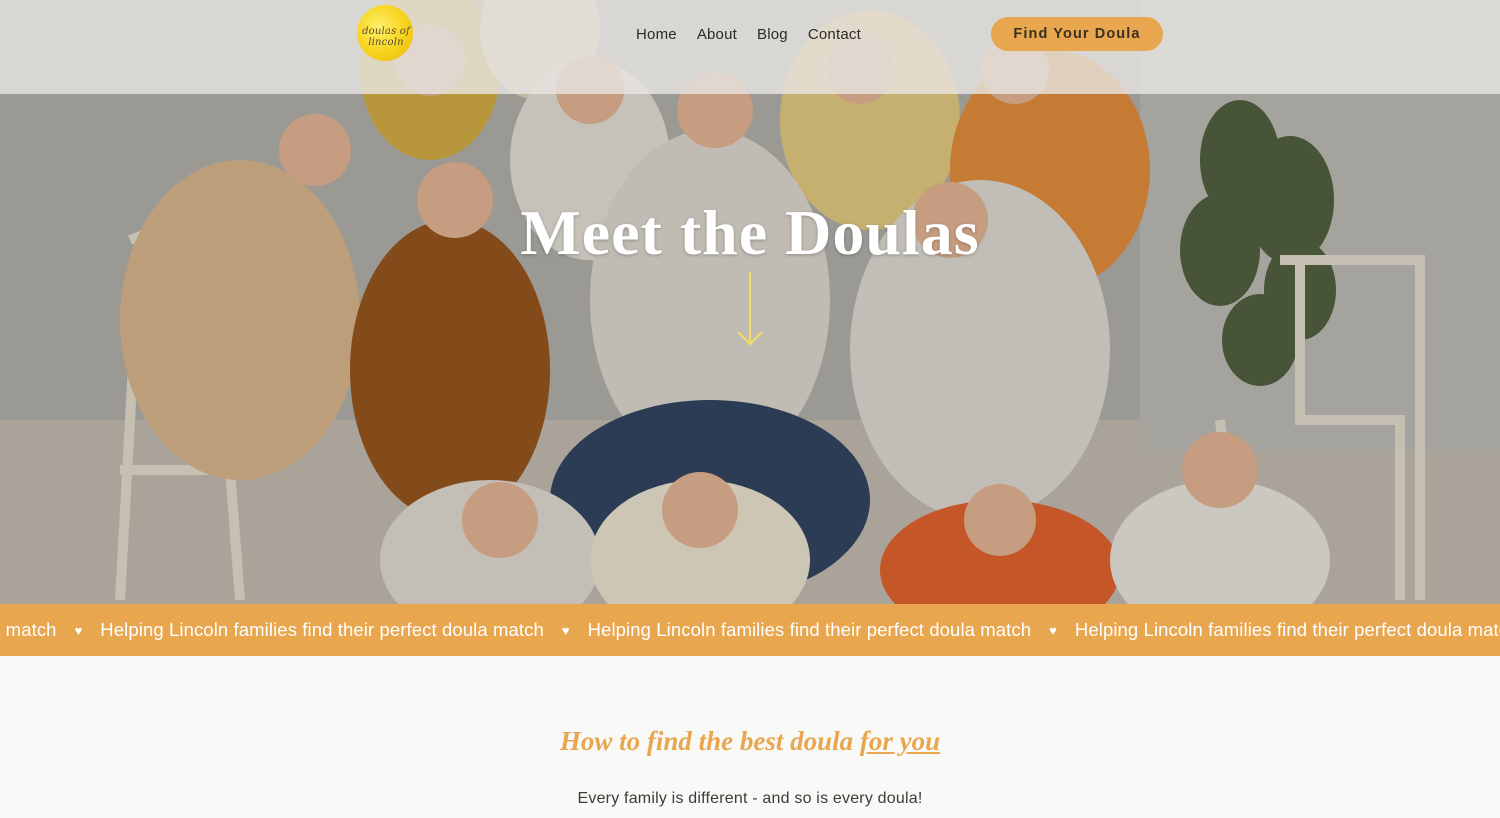 Image resolution: width=1500 pixels, height=818 pixels. I want to click on section-heading: How to find the best doula for you, so click(750, 741).